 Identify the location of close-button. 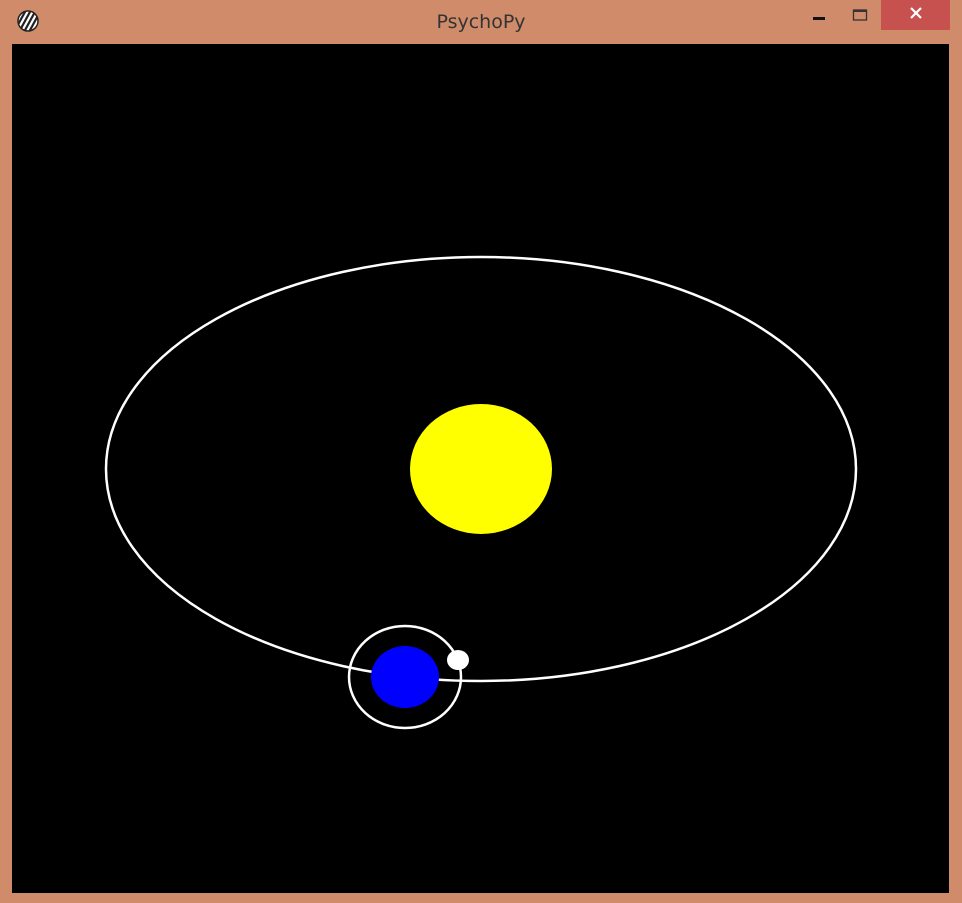
(915, 15).